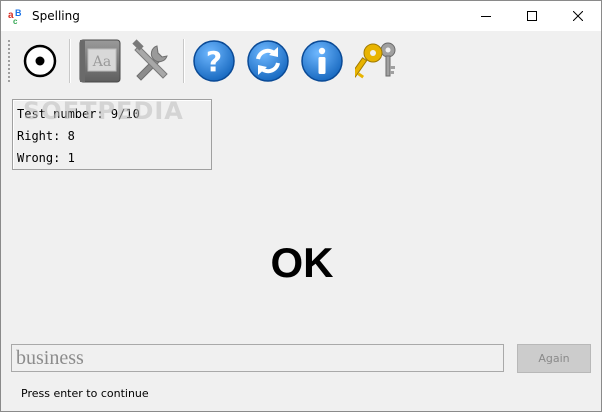 The image size is (602, 412). I want to click on close-button, so click(578, 16).